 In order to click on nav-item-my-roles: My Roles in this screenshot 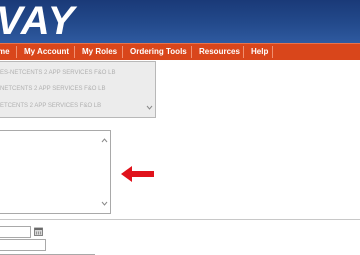, I will do `click(99, 52)`.